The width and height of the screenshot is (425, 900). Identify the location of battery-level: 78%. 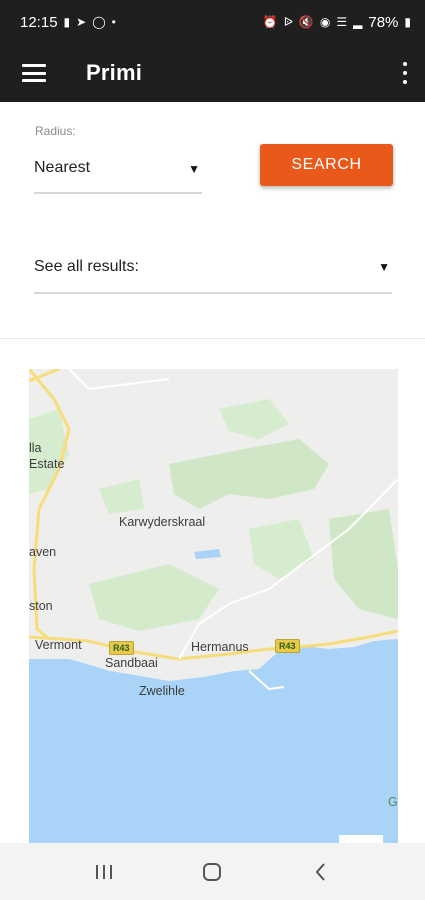
(383, 22).